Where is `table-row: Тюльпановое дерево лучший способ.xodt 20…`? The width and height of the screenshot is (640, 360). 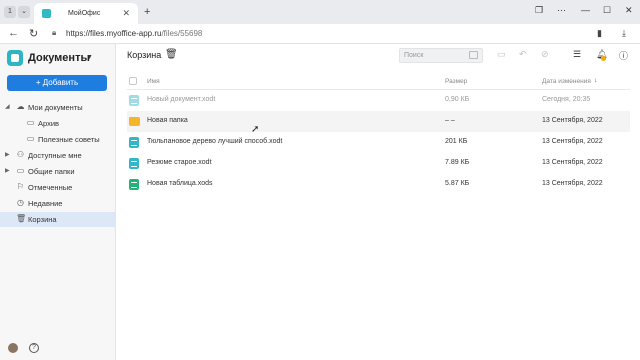
table-row: Тюльпановое дерево лучший способ.xodt 20… is located at coordinates (378, 142).